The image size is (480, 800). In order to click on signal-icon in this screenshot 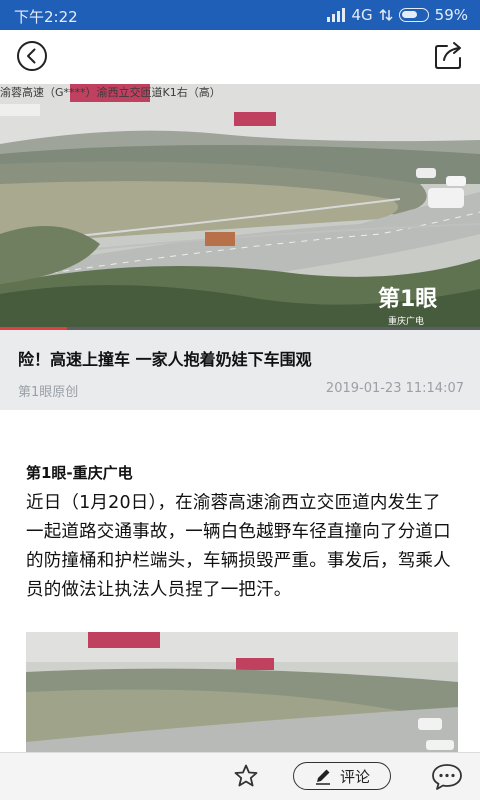, I will do `click(336, 15)`.